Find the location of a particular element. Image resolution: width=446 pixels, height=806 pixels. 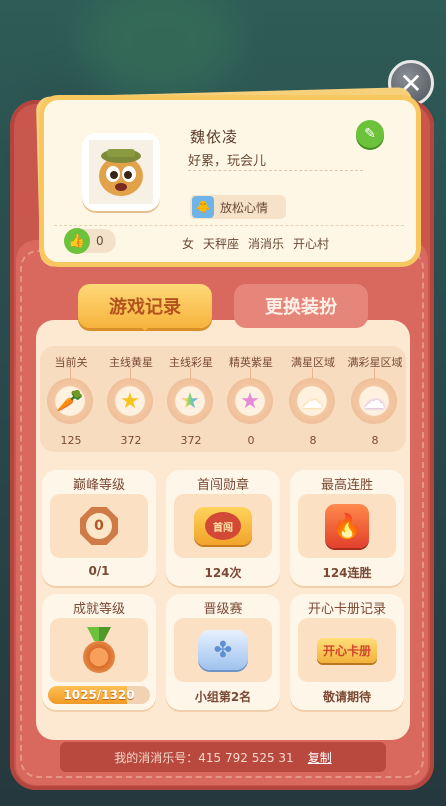

star-stat-value: 0 is located at coordinates (251, 440).